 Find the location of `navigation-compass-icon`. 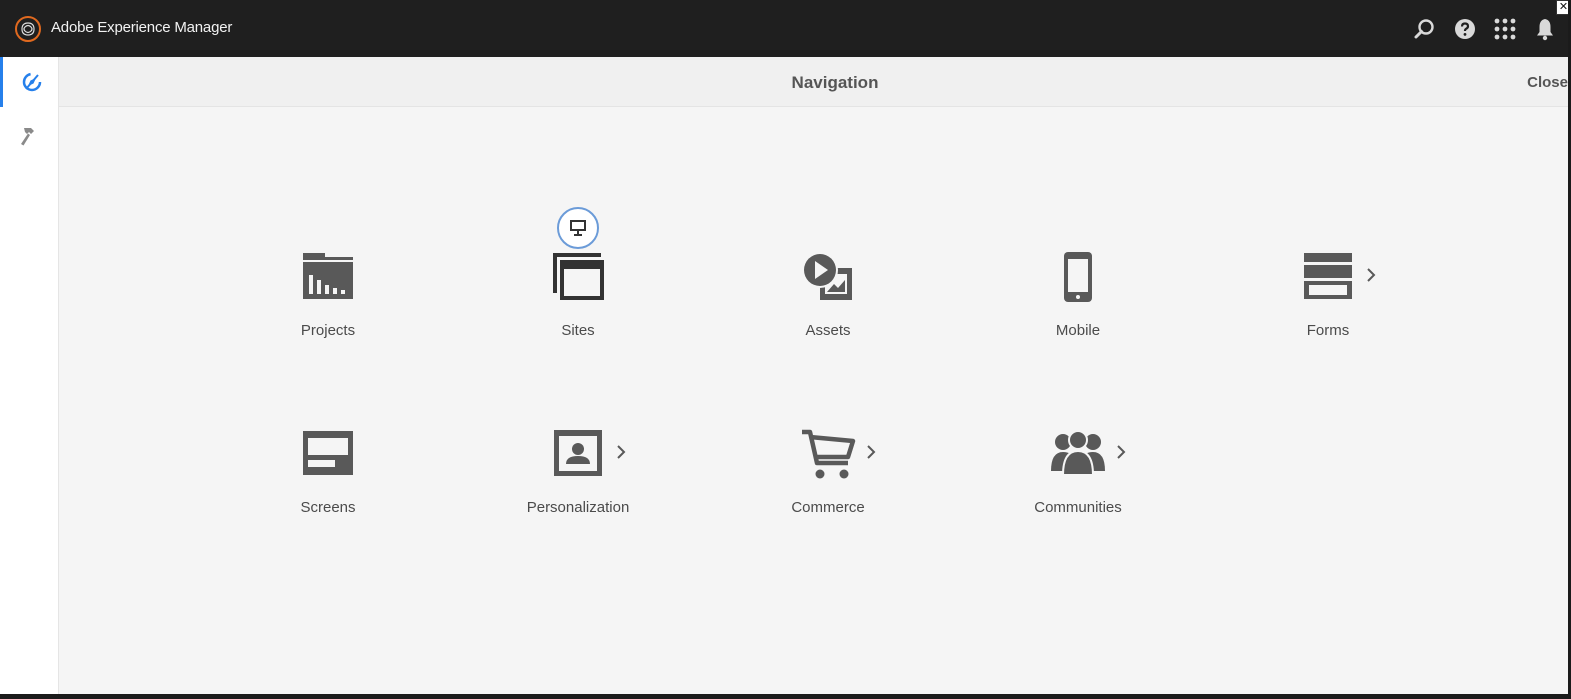

navigation-compass-icon is located at coordinates (32, 82).